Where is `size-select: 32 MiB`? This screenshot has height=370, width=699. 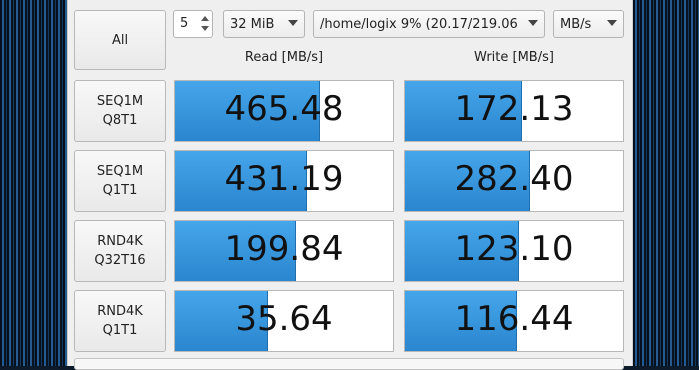
size-select: 32 MiB is located at coordinates (264, 24).